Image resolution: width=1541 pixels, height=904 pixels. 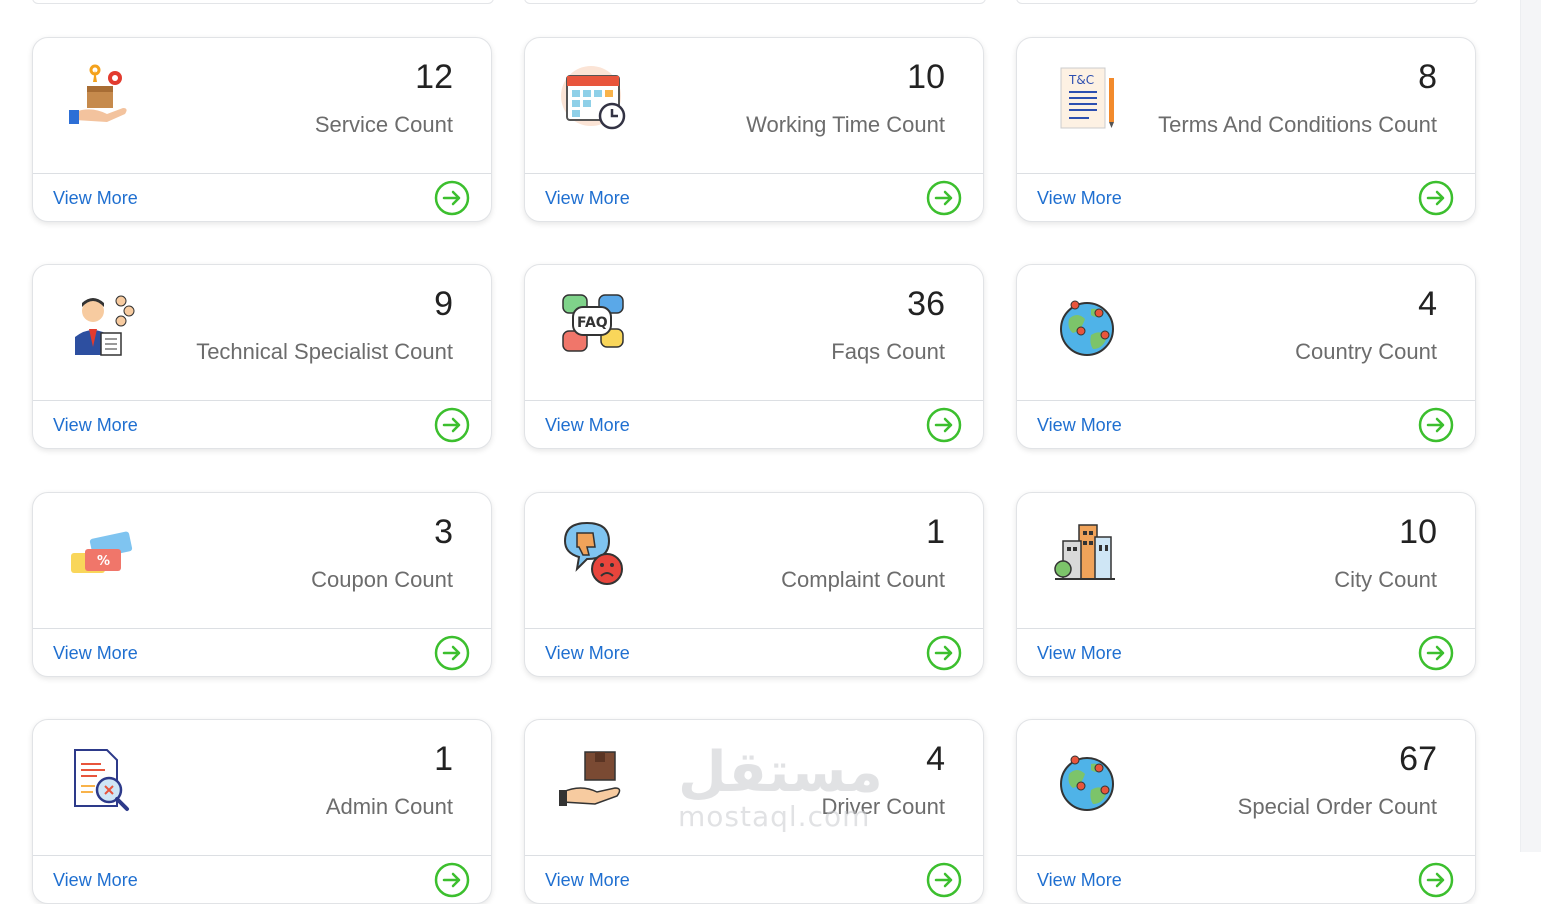 I want to click on scrollbar-track, so click(x=1530, y=426).